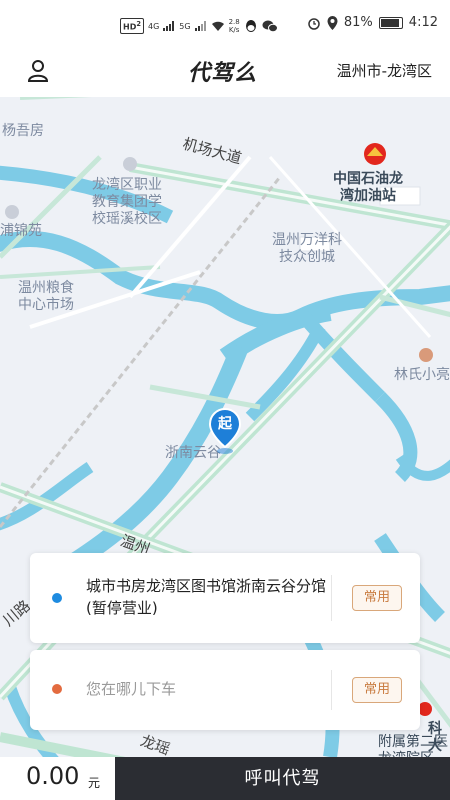 The height and width of the screenshot is (800, 450). What do you see at coordinates (46, 296) in the screenshot?
I see `map-label-grain-market: 温州粮食 中心市场` at bounding box center [46, 296].